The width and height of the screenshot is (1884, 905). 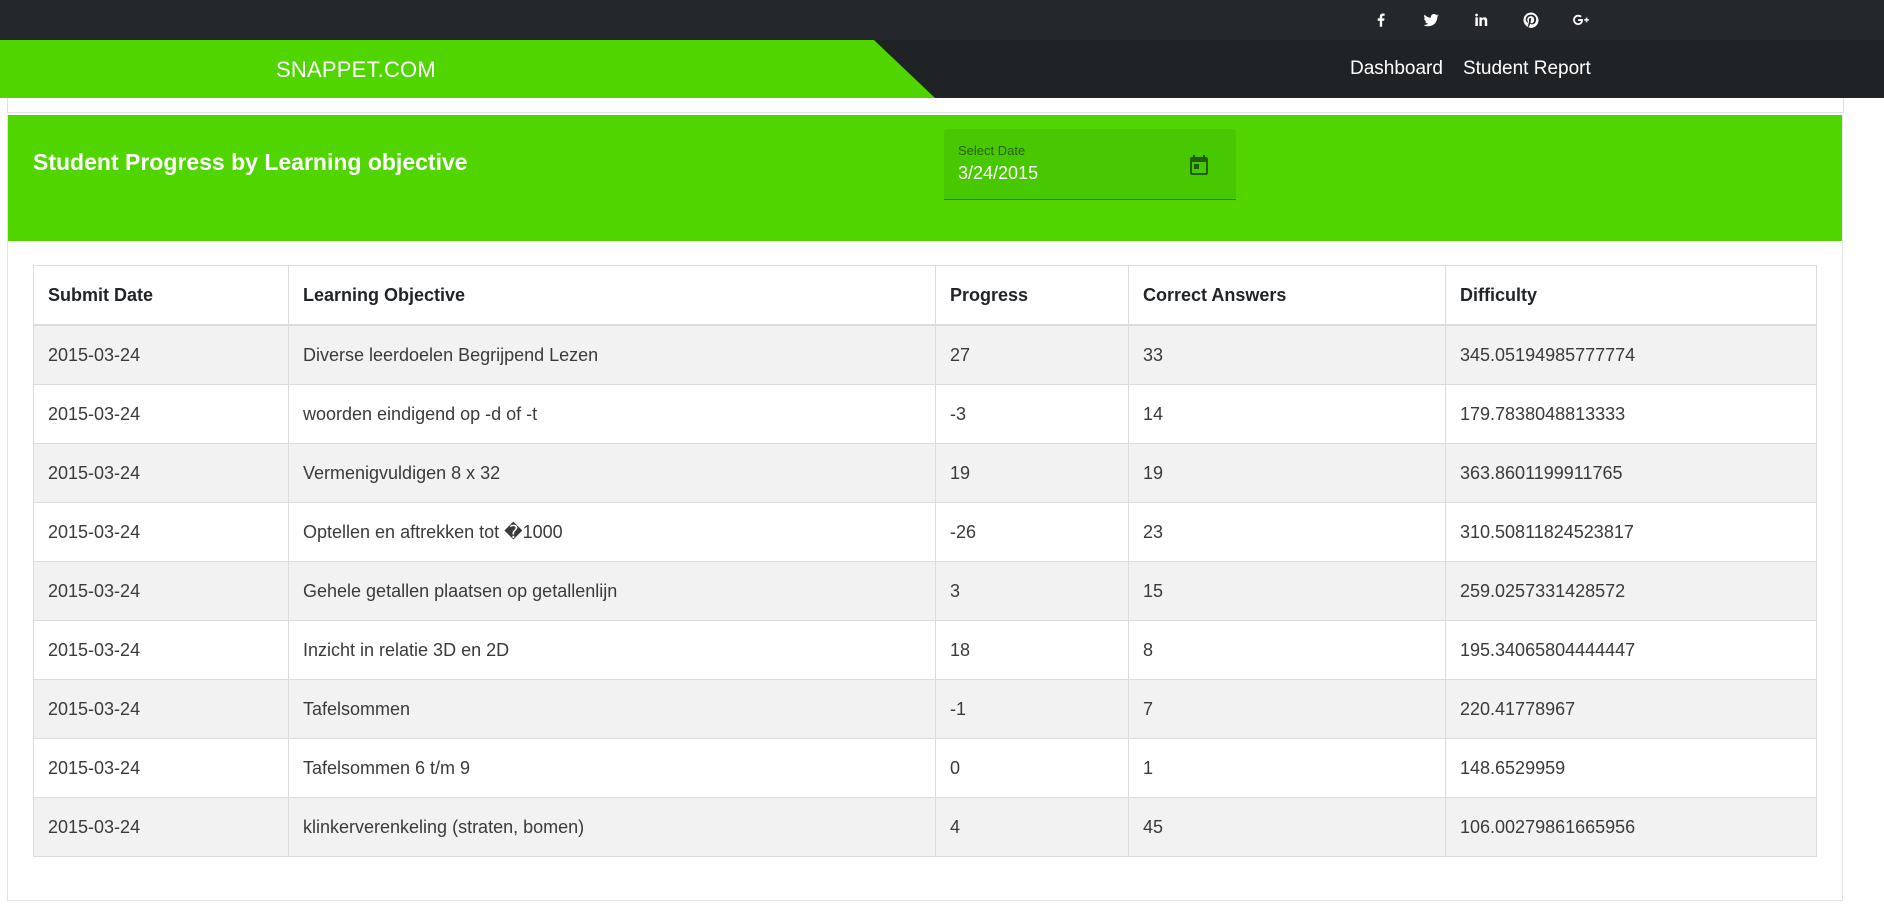 I want to click on column-header-submit-date: Submit Date, so click(x=161, y=295).